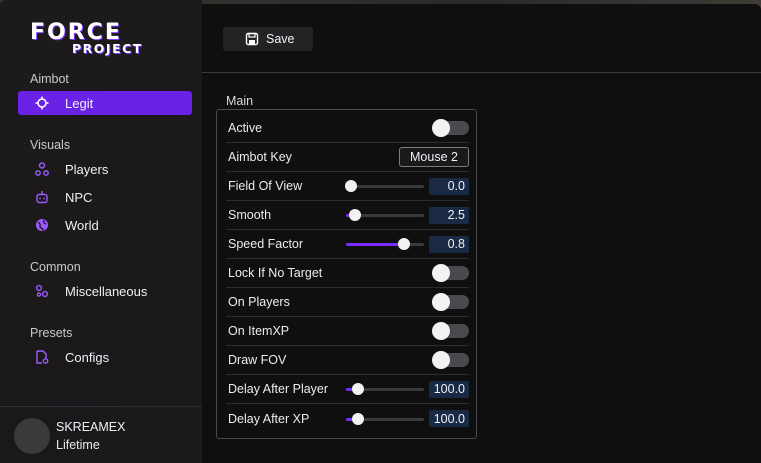  I want to click on section-title-visuals: Visuals, so click(50, 145).